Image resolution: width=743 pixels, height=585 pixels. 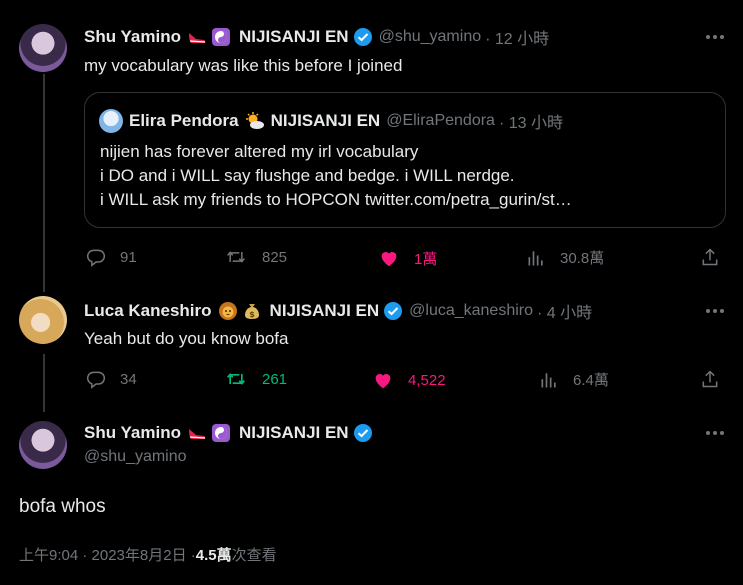 What do you see at coordinates (111, 379) in the screenshot?
I see `reply-button: 34` at bounding box center [111, 379].